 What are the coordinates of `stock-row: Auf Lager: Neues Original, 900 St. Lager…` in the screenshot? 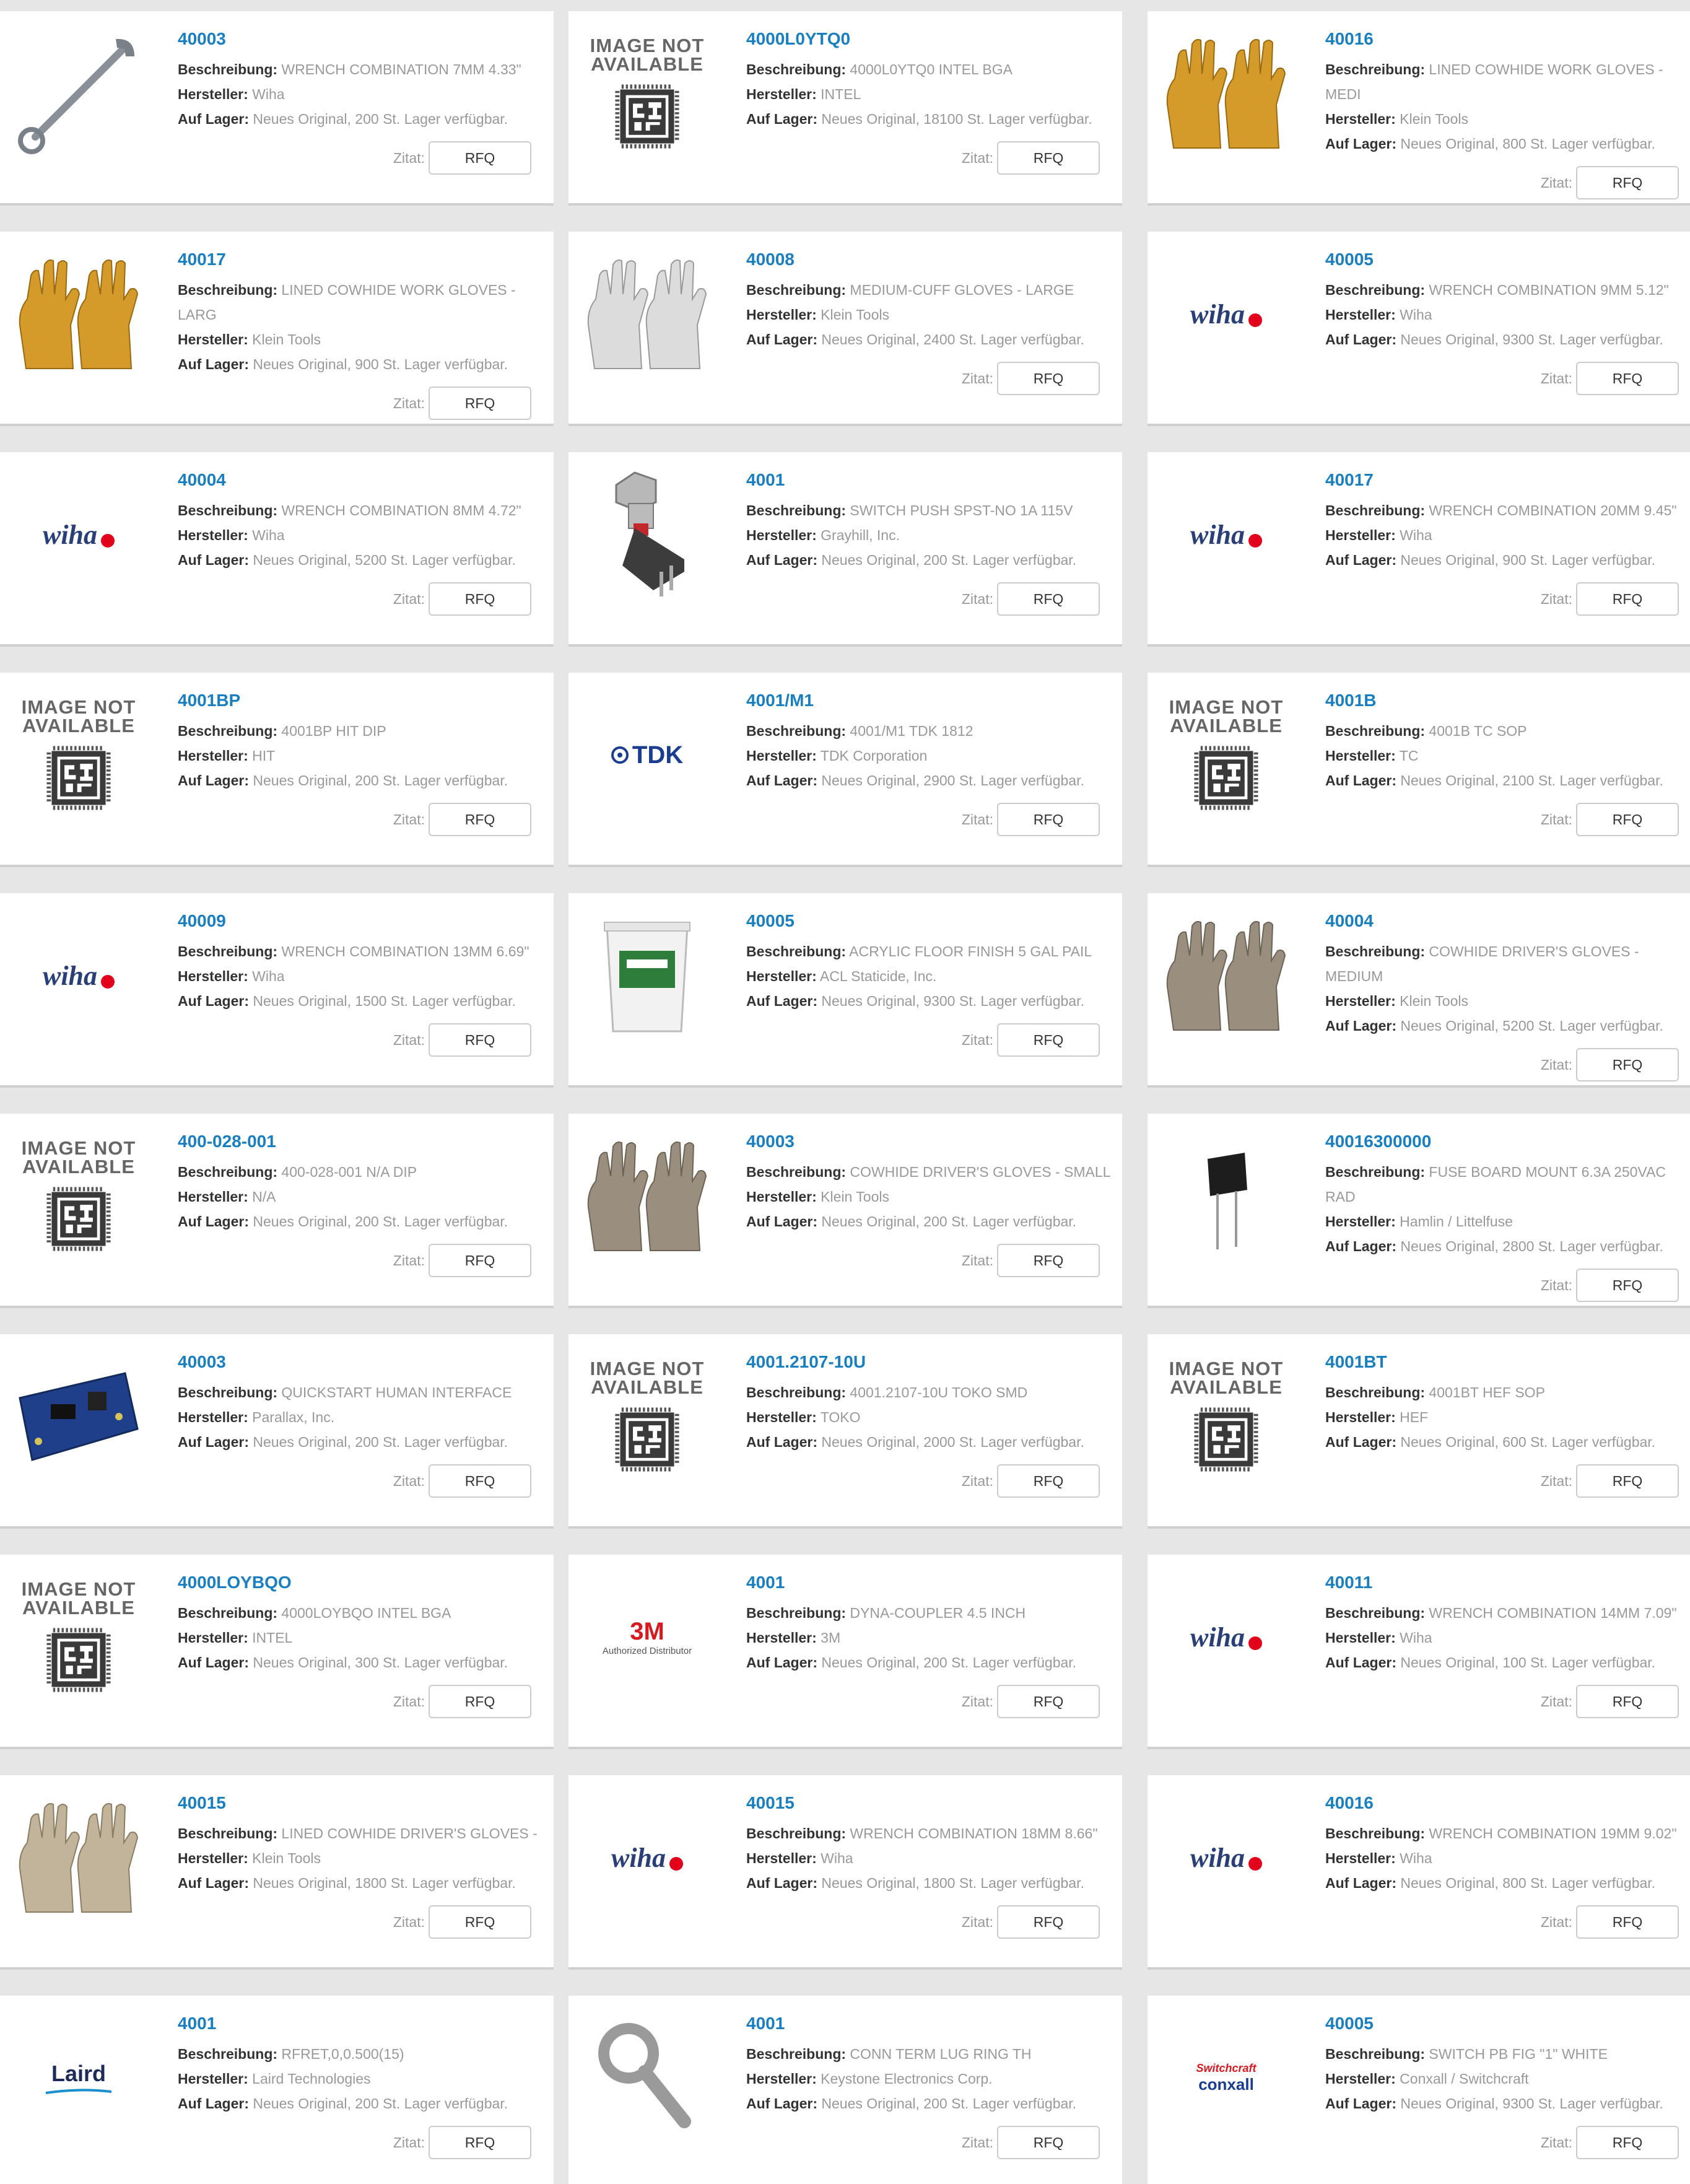 It's located at (1507, 560).